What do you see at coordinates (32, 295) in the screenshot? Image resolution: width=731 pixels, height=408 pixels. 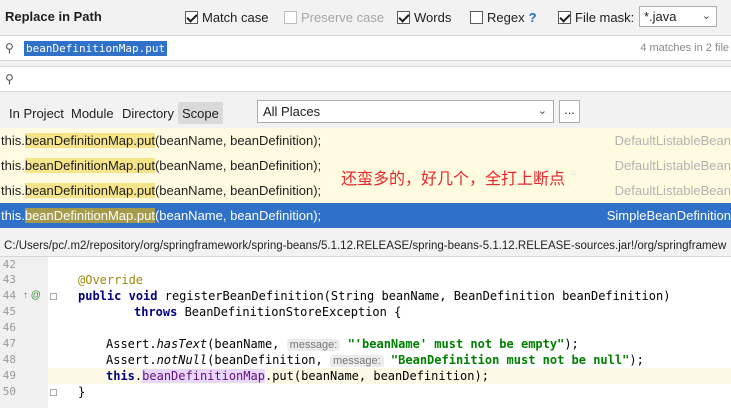 I see `override-gutter-icon: ↑ @` at bounding box center [32, 295].